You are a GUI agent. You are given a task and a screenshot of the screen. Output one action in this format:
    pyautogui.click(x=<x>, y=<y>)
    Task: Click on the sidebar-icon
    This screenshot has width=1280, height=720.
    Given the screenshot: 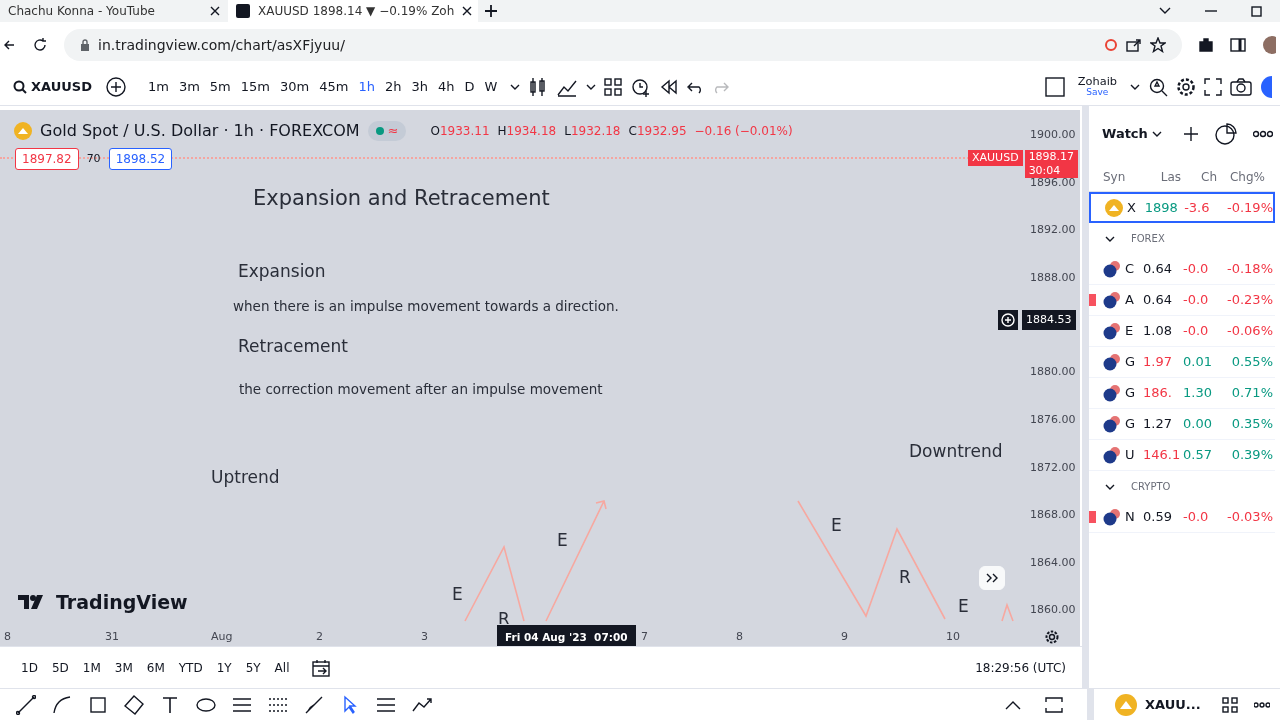 What is the action you would take?
    pyautogui.click(x=1238, y=45)
    